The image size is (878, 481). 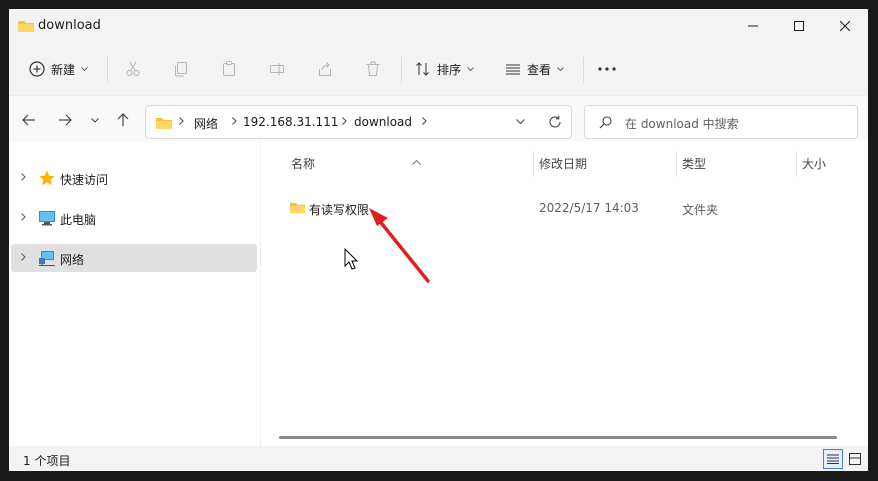 I want to click on share-icon, so click(x=325, y=69).